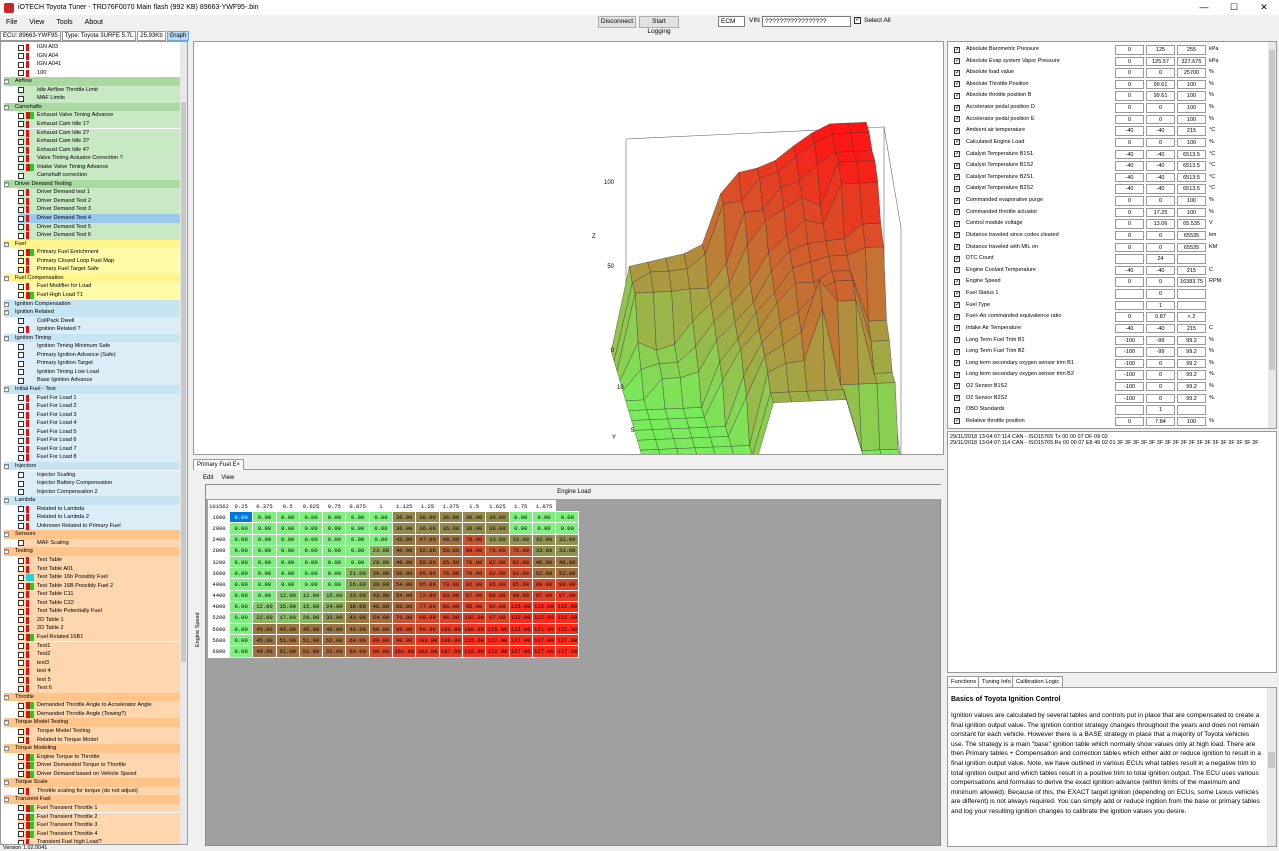 Image resolution: width=1279 pixels, height=851 pixels. What do you see at coordinates (99, 517) in the screenshot?
I see `tree-item-related-to-lambda-2: Related to Lambda 2` at bounding box center [99, 517].